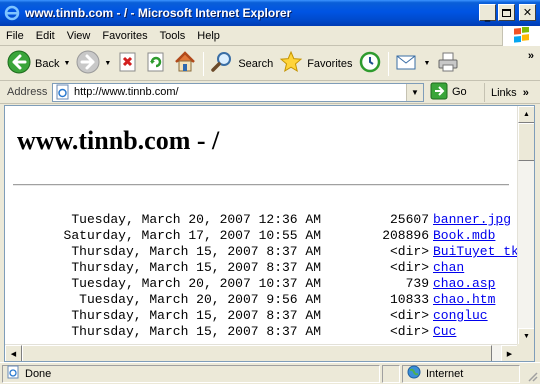 This screenshot has width=540, height=384. What do you see at coordinates (464, 300) in the screenshot?
I see `entry-link: chao.htm` at bounding box center [464, 300].